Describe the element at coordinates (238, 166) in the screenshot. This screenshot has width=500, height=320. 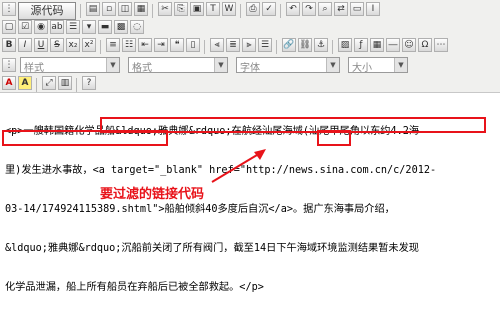
I see `annotation-arrow-icon` at that location.